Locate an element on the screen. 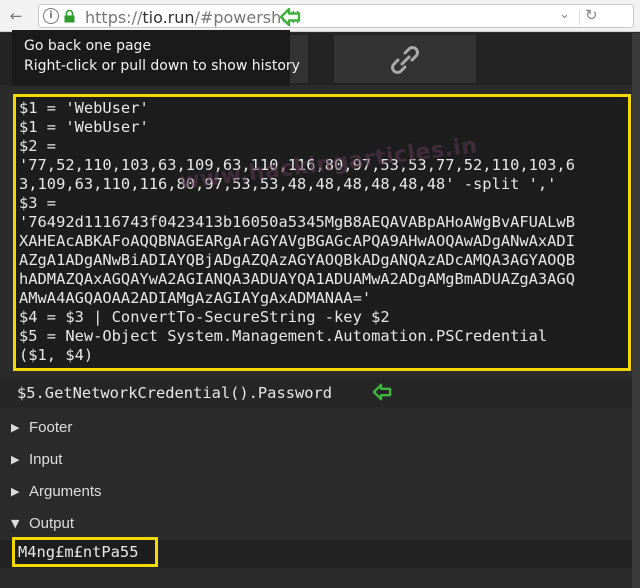 The height and width of the screenshot is (588, 640). url-field: i https://tio.run/#powershell ⌄ ↻ is located at coordinates (336, 16).